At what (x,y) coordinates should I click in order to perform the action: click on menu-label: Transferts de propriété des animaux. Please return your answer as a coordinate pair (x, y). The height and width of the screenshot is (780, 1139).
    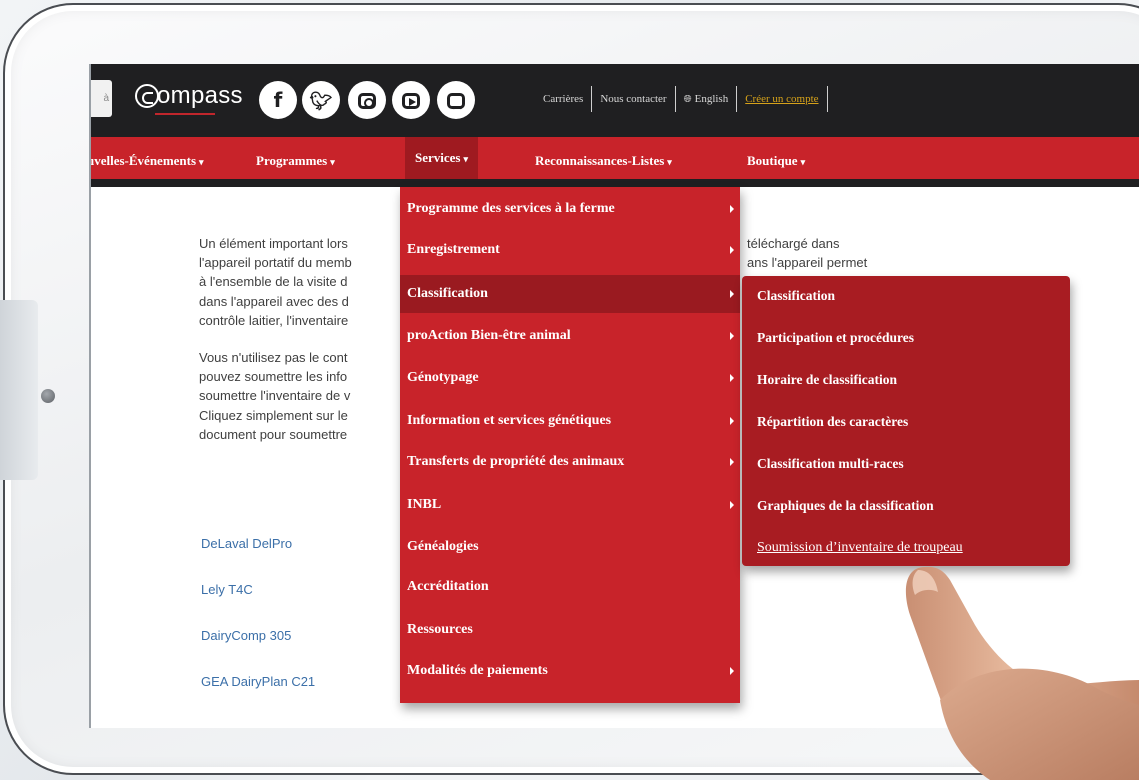
    Looking at the image, I should click on (516, 461).